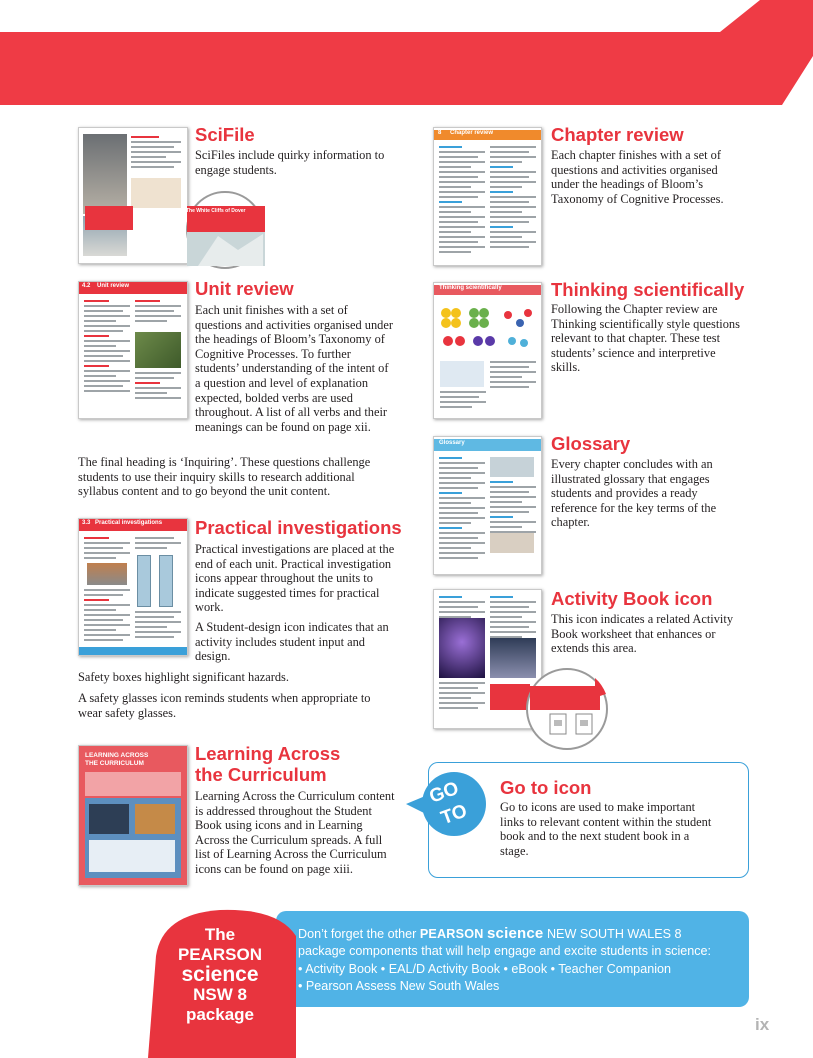 This screenshot has height=1058, width=813. What do you see at coordinates (451, 934) in the screenshot?
I see `package-bar-brand-pearson: PEARSON` at bounding box center [451, 934].